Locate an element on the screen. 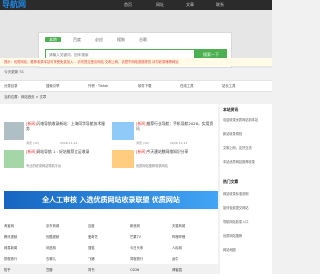  site-link: 知乎 is located at coordinates (7, 270).